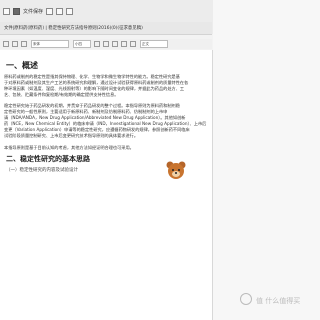  Describe the element at coordinates (124, 44) in the screenshot. I see `align-left-icon` at that location.